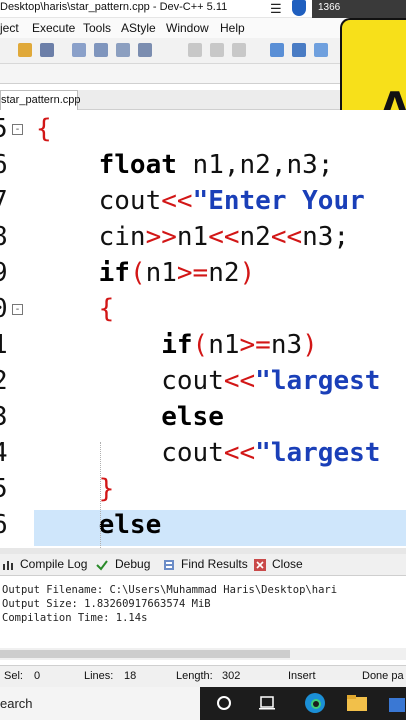 Image resolution: width=406 pixels, height=720 pixels. What do you see at coordinates (4, 489) in the screenshot?
I see `line-number: 5` at bounding box center [4, 489].